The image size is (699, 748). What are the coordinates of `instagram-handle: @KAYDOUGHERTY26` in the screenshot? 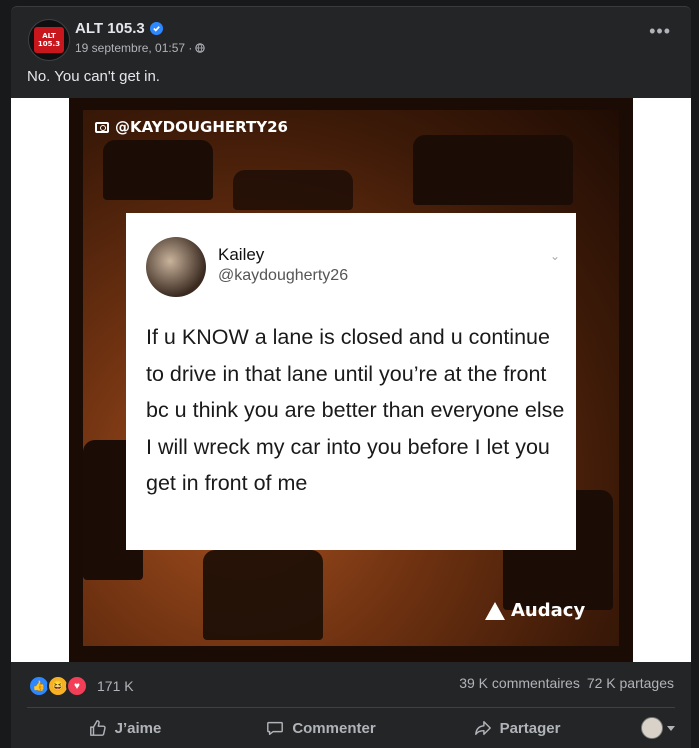 It's located at (191, 127).